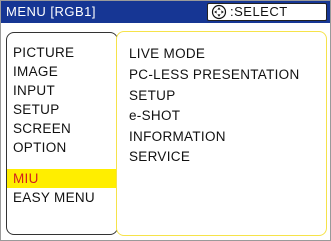  What do you see at coordinates (219, 12) in the screenshot?
I see `joystick-cross-icon` at bounding box center [219, 12].